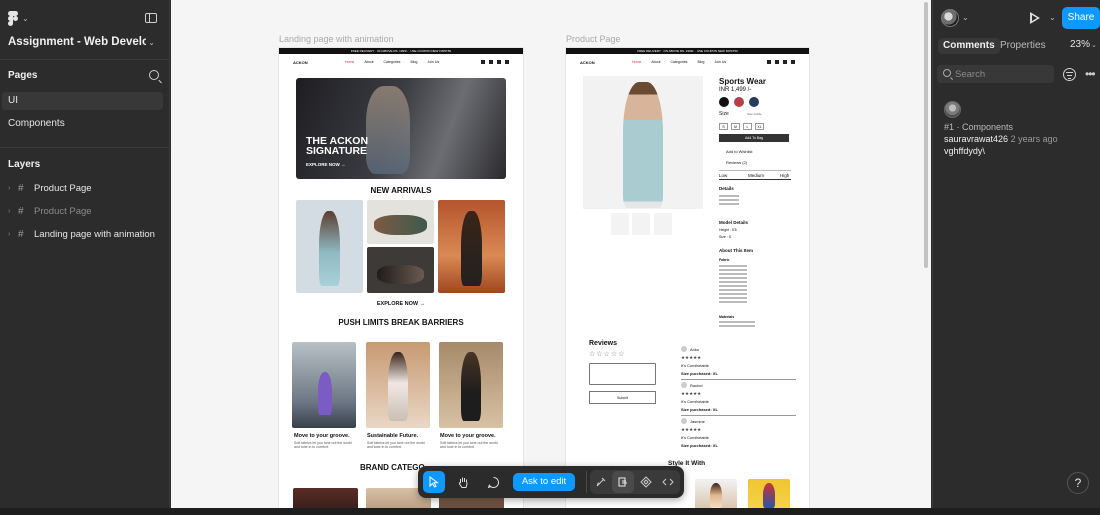 Image resolution: width=1100 pixels, height=515 pixels. I want to click on file-header: ⌄ Assignment - Web Develop... ⌄, so click(84, 30).